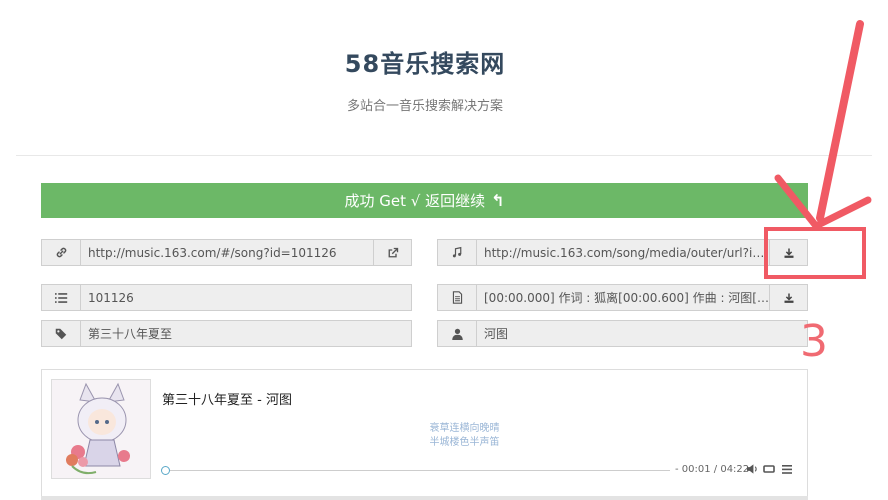  I want to click on media-url-field, so click(622, 252).